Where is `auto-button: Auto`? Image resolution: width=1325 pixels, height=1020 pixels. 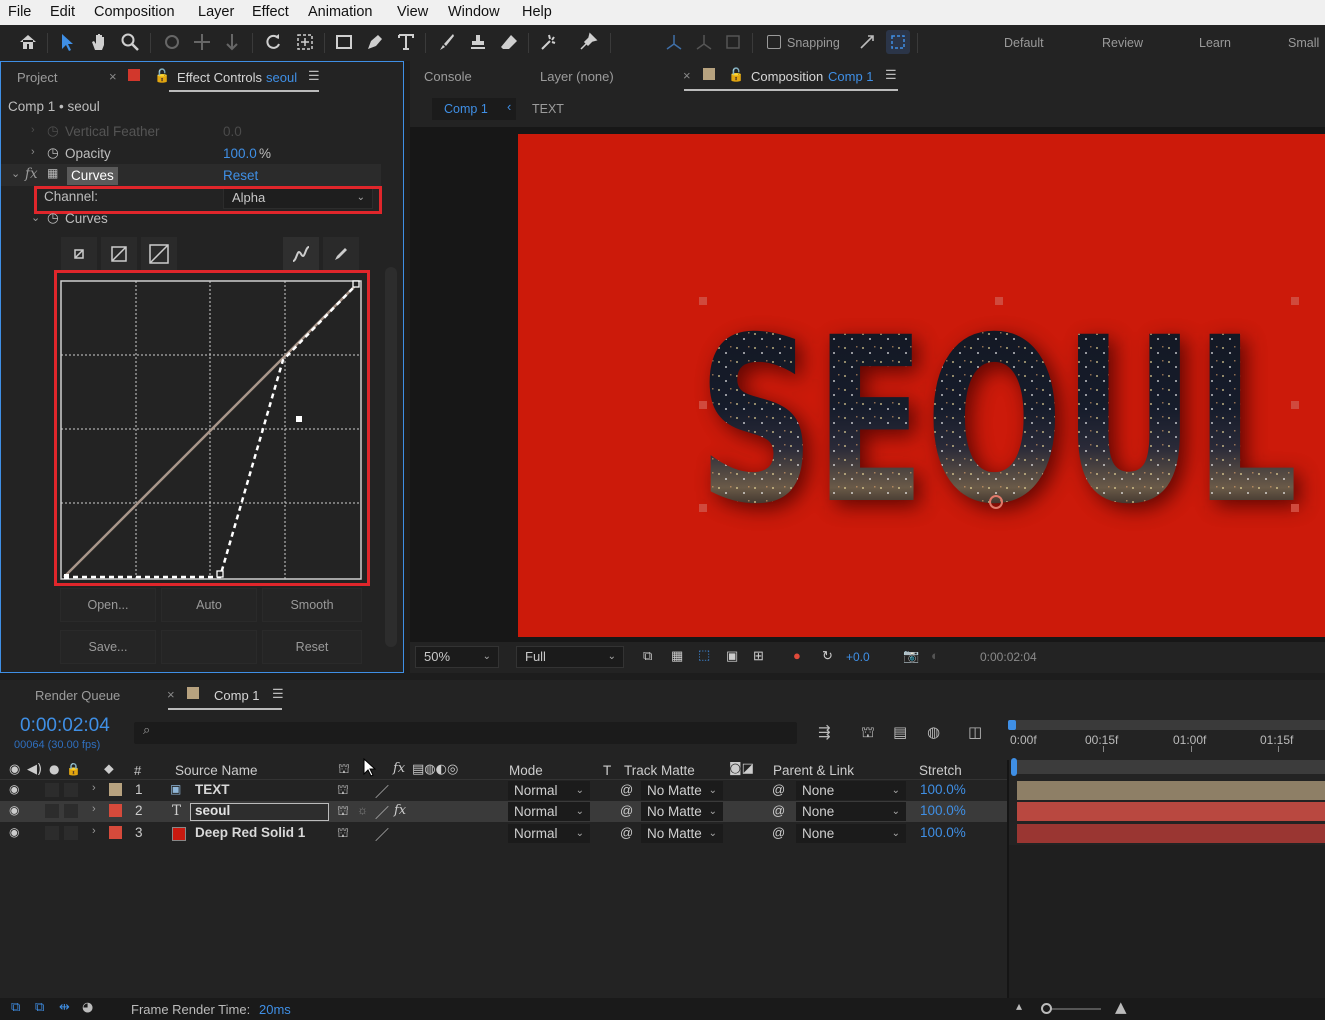 auto-button: Auto is located at coordinates (209, 605).